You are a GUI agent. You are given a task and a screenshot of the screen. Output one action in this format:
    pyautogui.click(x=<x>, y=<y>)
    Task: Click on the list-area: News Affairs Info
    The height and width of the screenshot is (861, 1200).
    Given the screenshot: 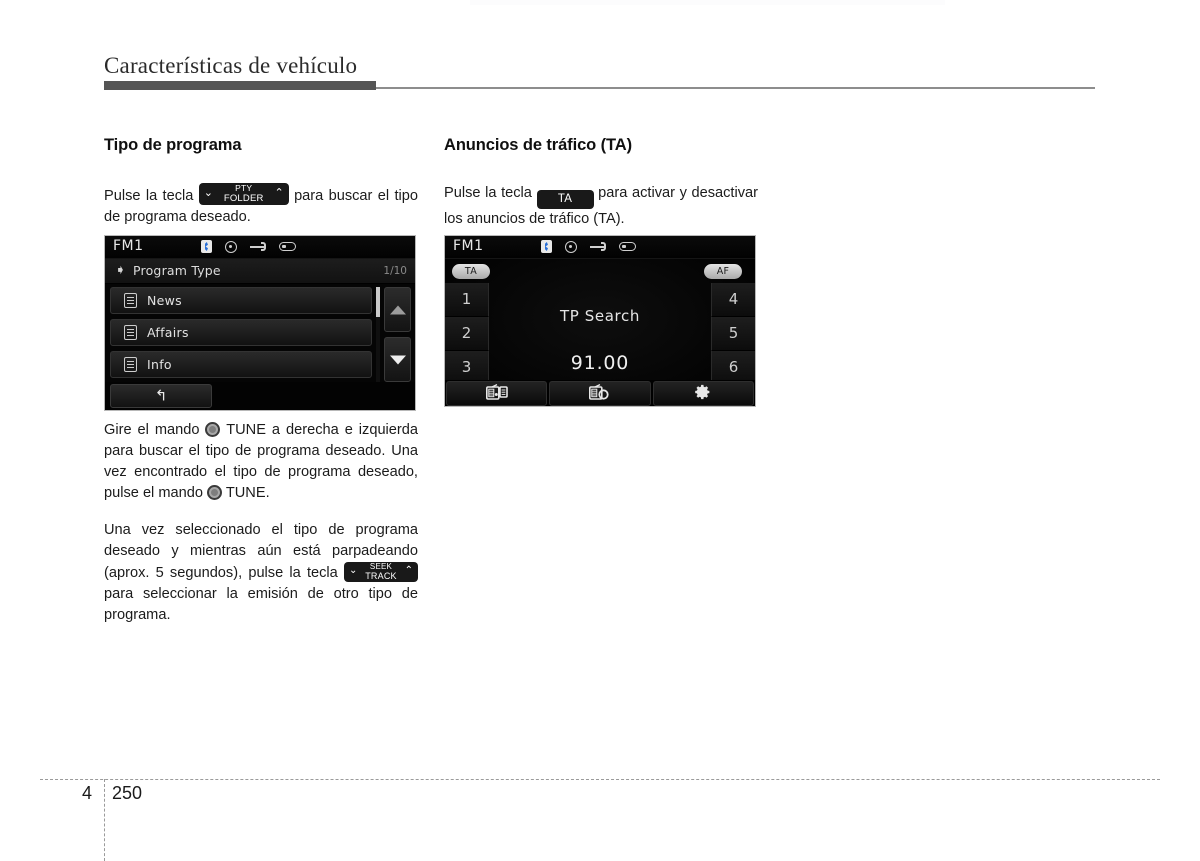 What is the action you would take?
    pyautogui.click(x=260, y=336)
    